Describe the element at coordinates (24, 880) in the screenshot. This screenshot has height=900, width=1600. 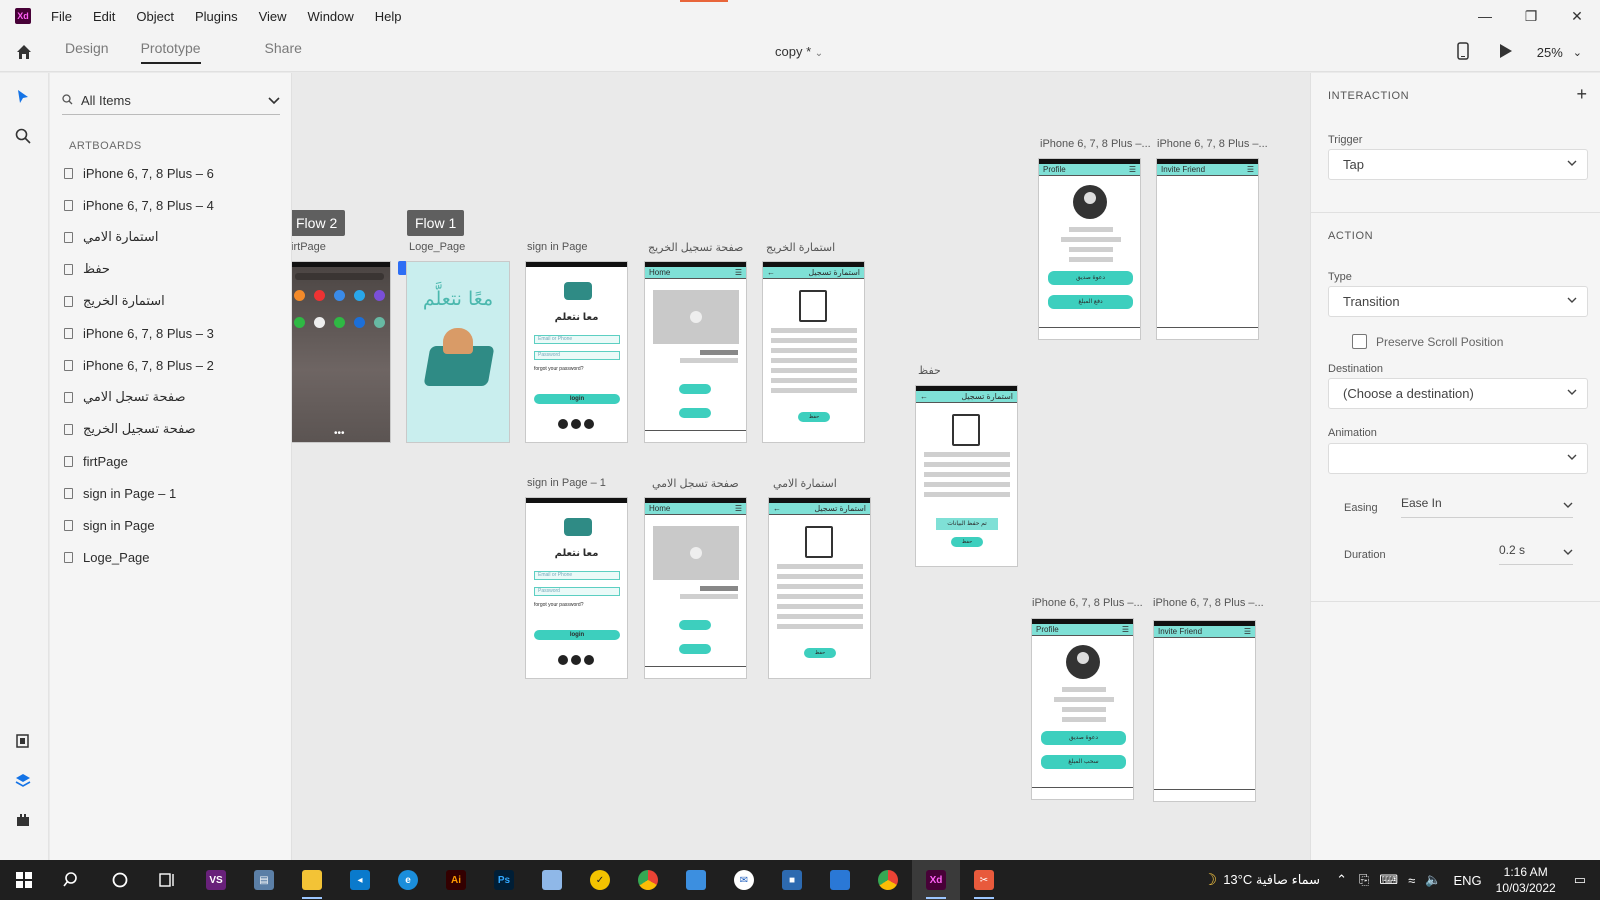
I see `windows-start-icon` at that location.